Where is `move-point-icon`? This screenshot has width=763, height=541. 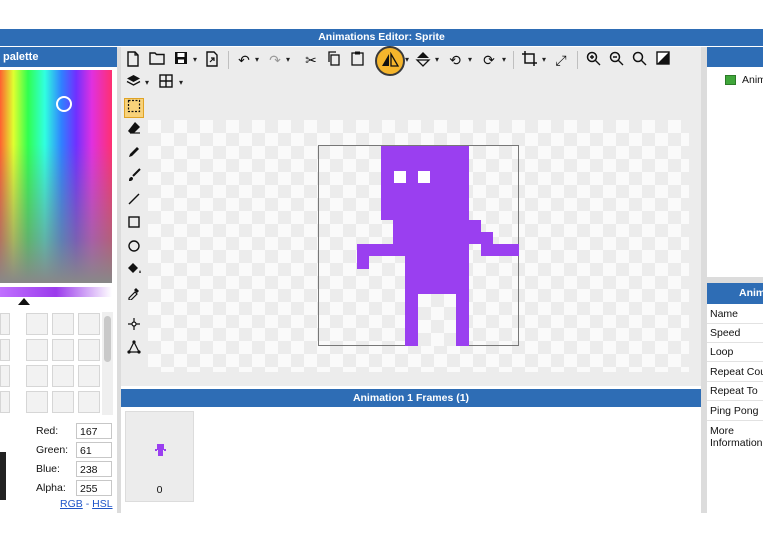
move-point-icon is located at coordinates (134, 327).